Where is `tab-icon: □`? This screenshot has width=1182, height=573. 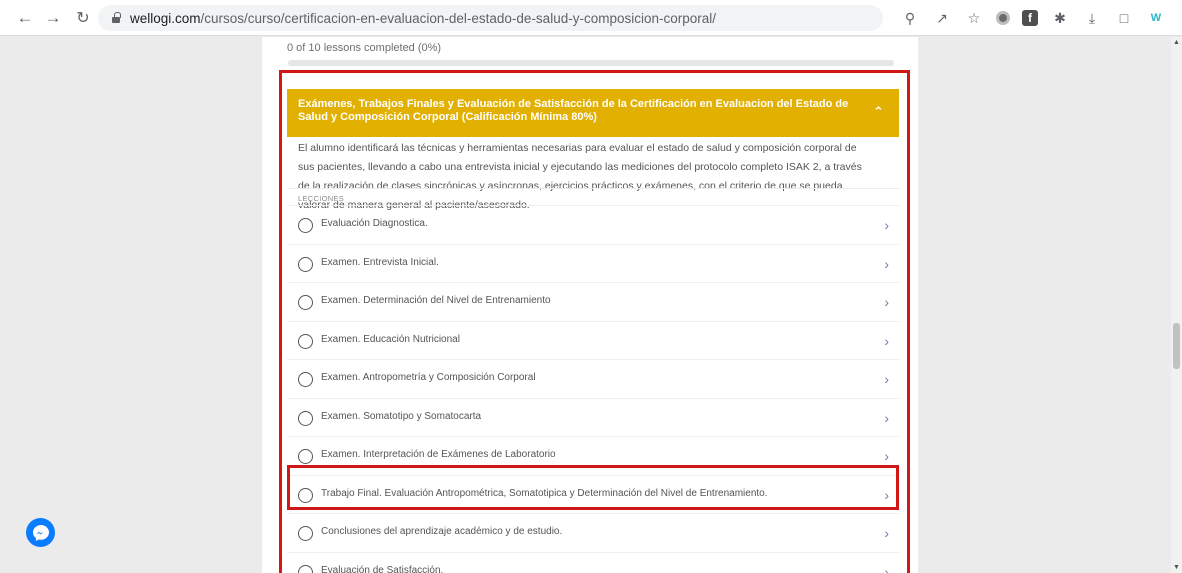
tab-icon: □ is located at coordinates (1124, 18).